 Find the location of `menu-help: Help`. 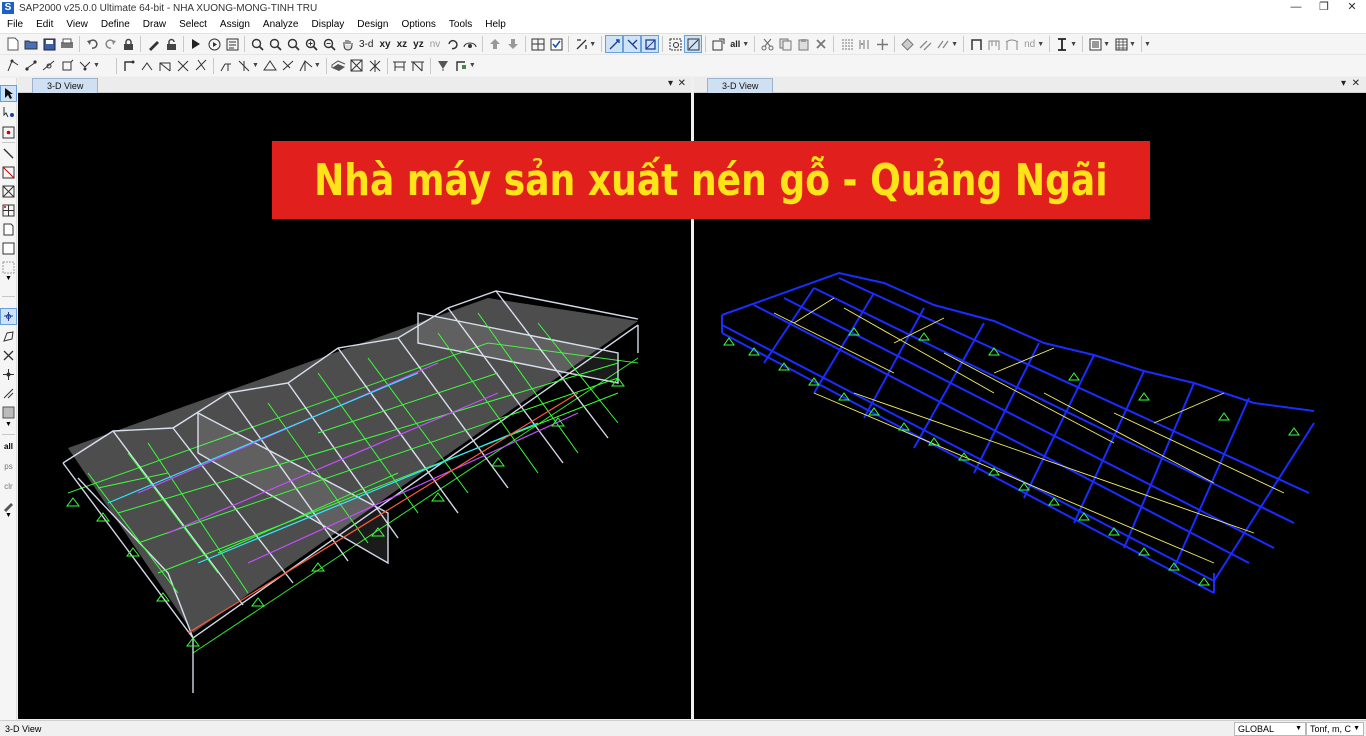

menu-help: Help is located at coordinates (495, 25).